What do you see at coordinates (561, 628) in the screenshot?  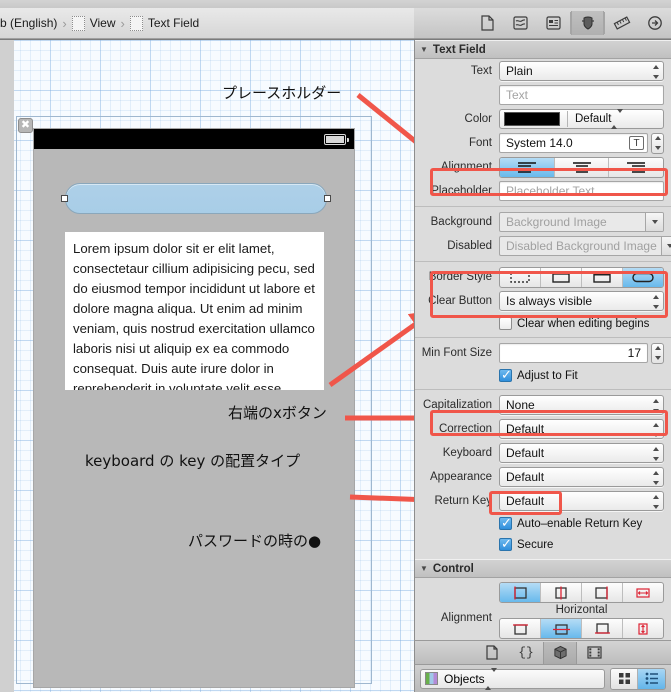 I see `valign-middle-icon` at bounding box center [561, 628].